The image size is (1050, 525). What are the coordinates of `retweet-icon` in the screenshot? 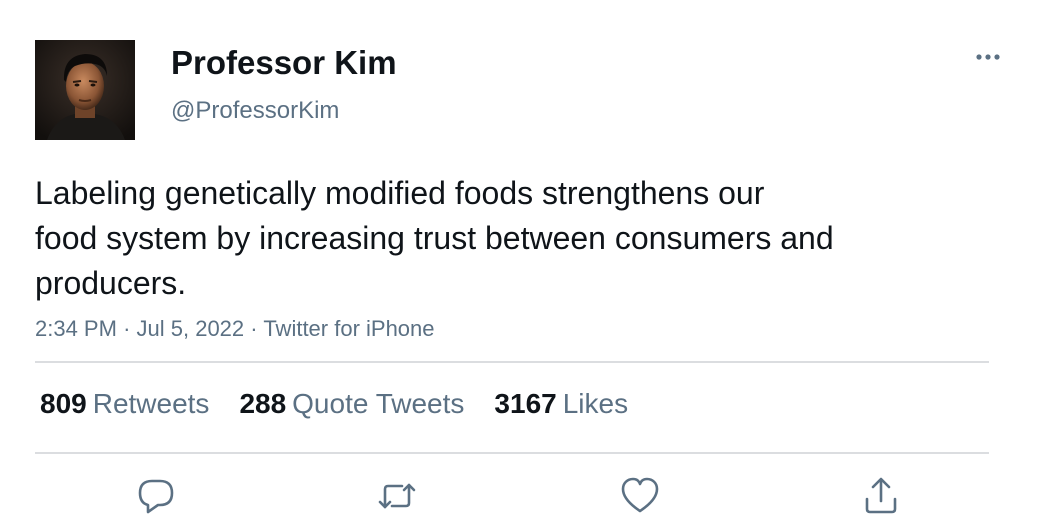 It's located at (397, 496).